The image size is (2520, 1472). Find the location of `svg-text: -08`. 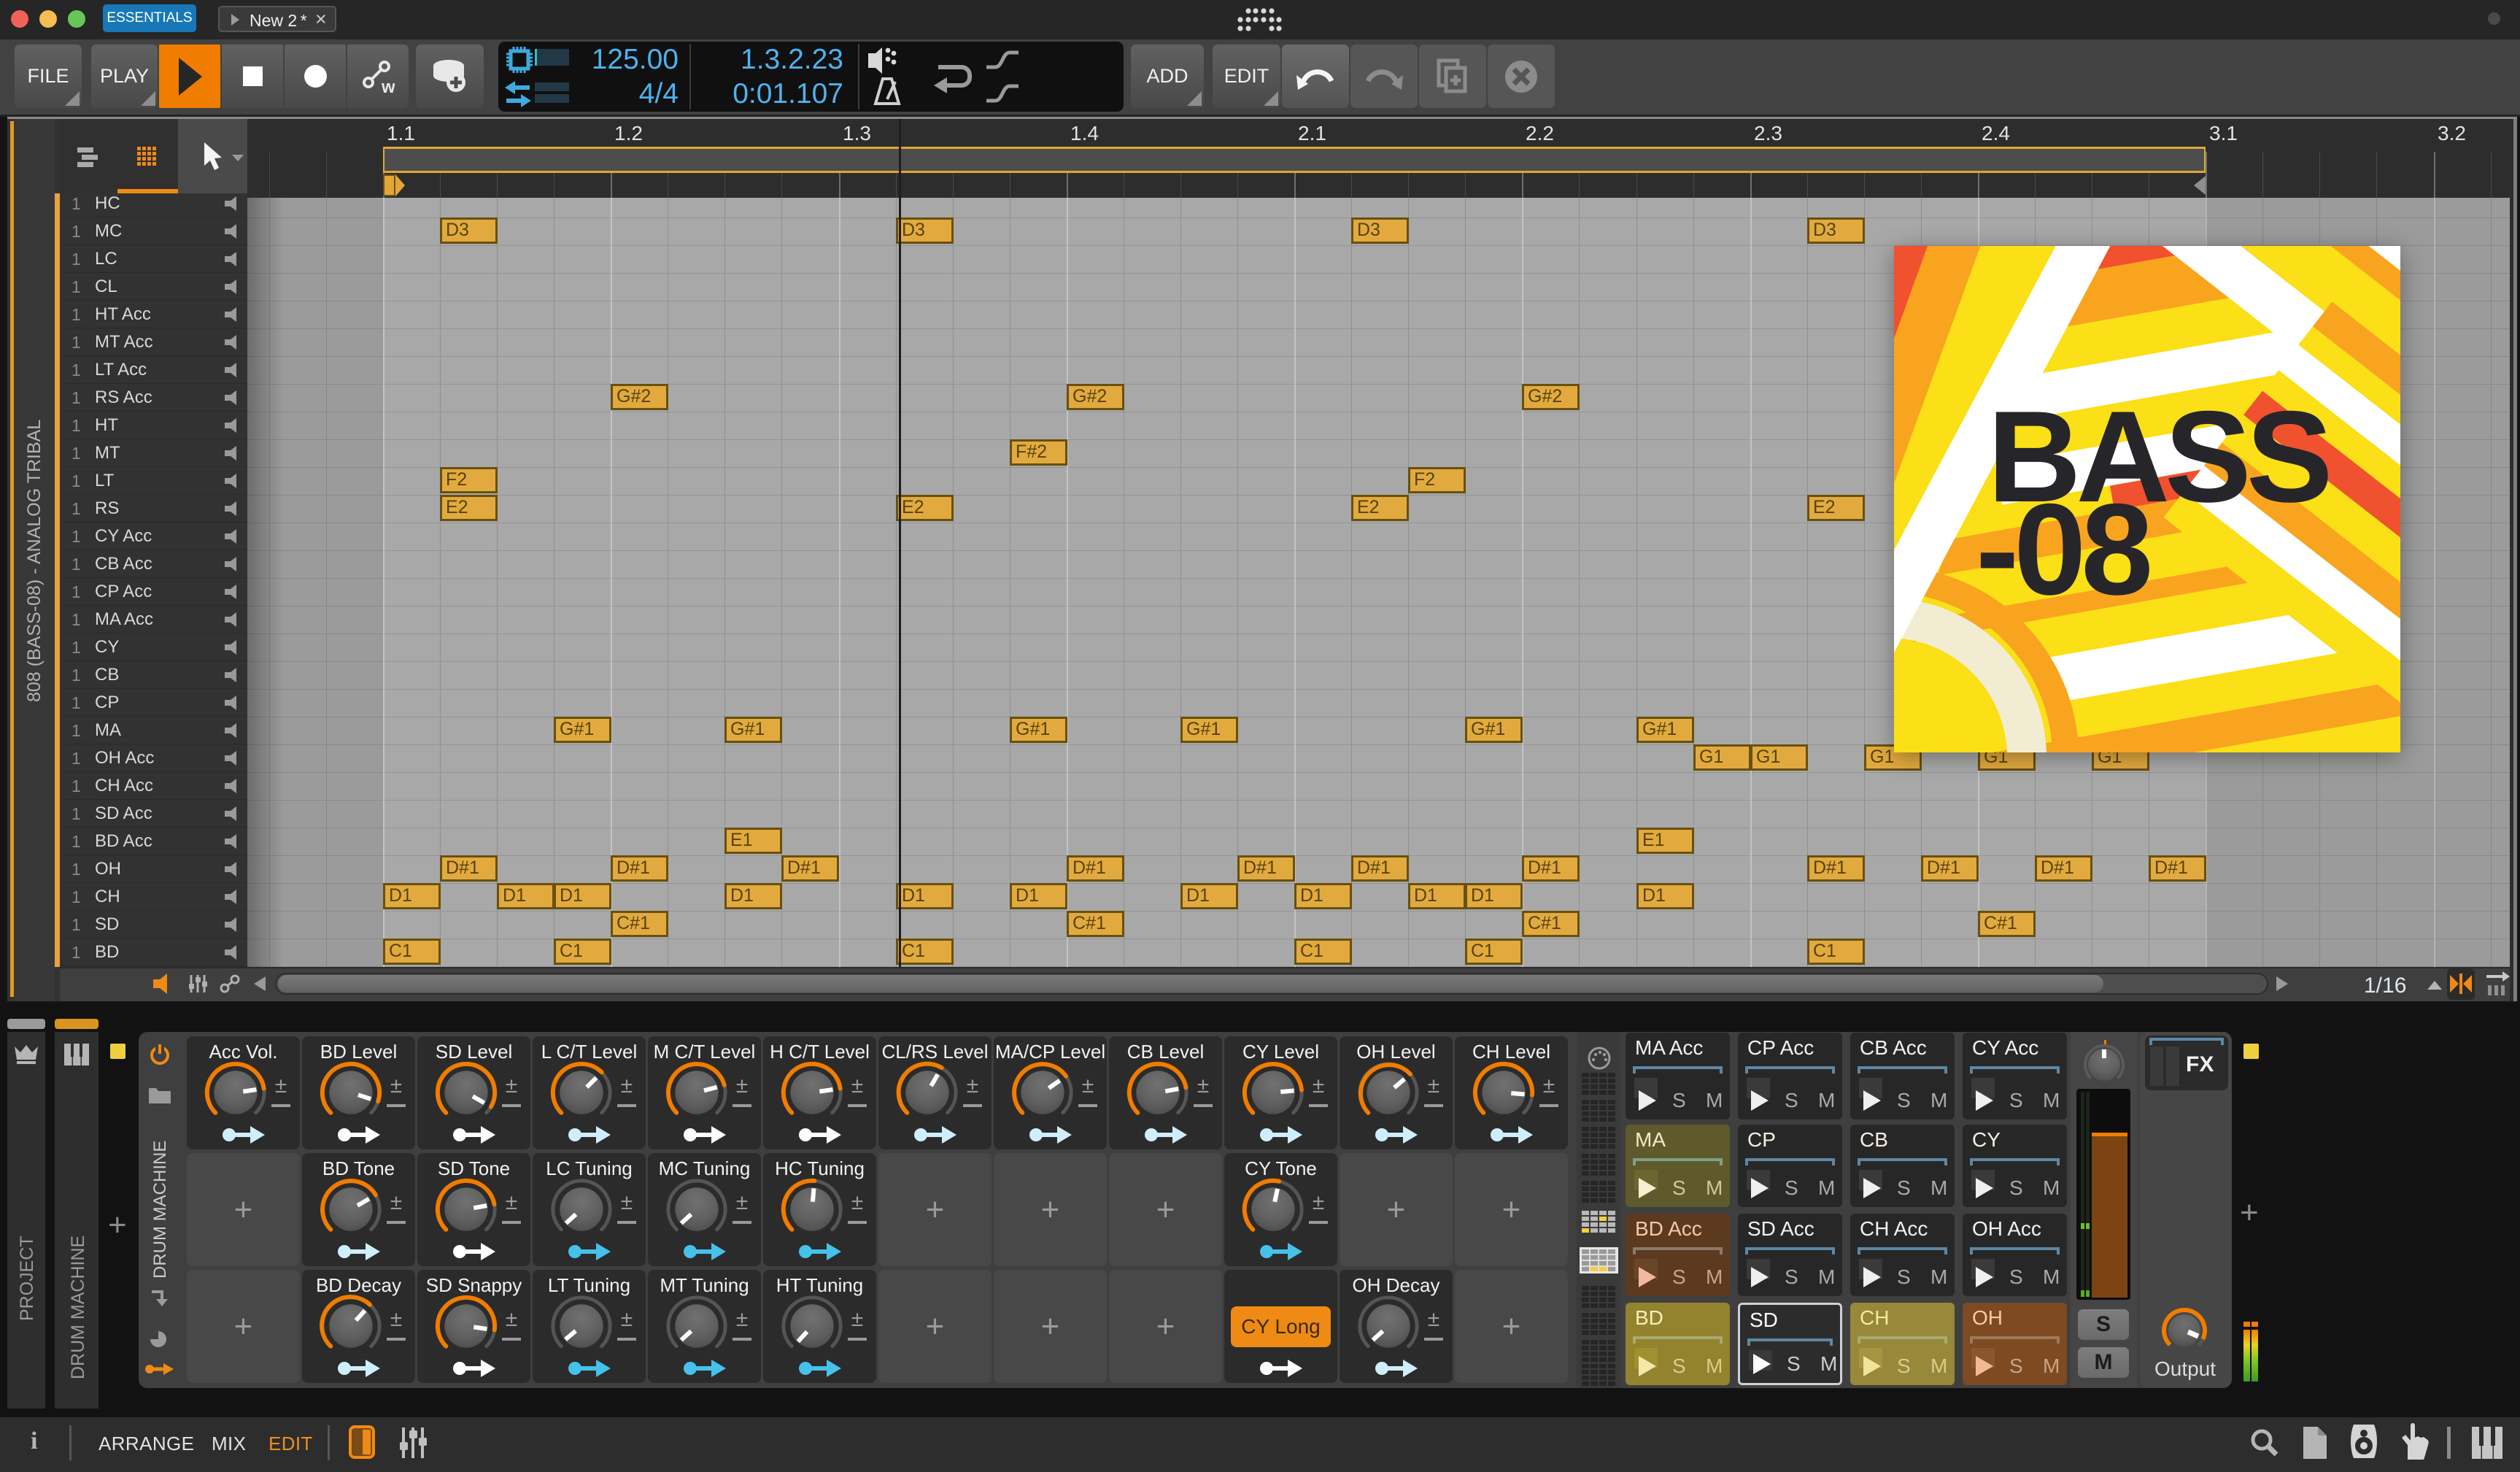

svg-text: -08 is located at coordinates (2062, 549).